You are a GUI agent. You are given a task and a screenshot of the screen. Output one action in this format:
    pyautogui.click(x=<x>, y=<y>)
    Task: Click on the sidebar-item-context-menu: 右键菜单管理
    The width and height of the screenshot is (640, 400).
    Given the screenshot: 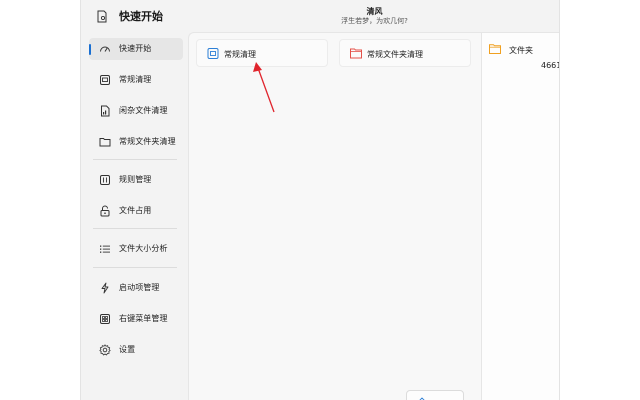 What is the action you would take?
    pyautogui.click(x=136, y=319)
    